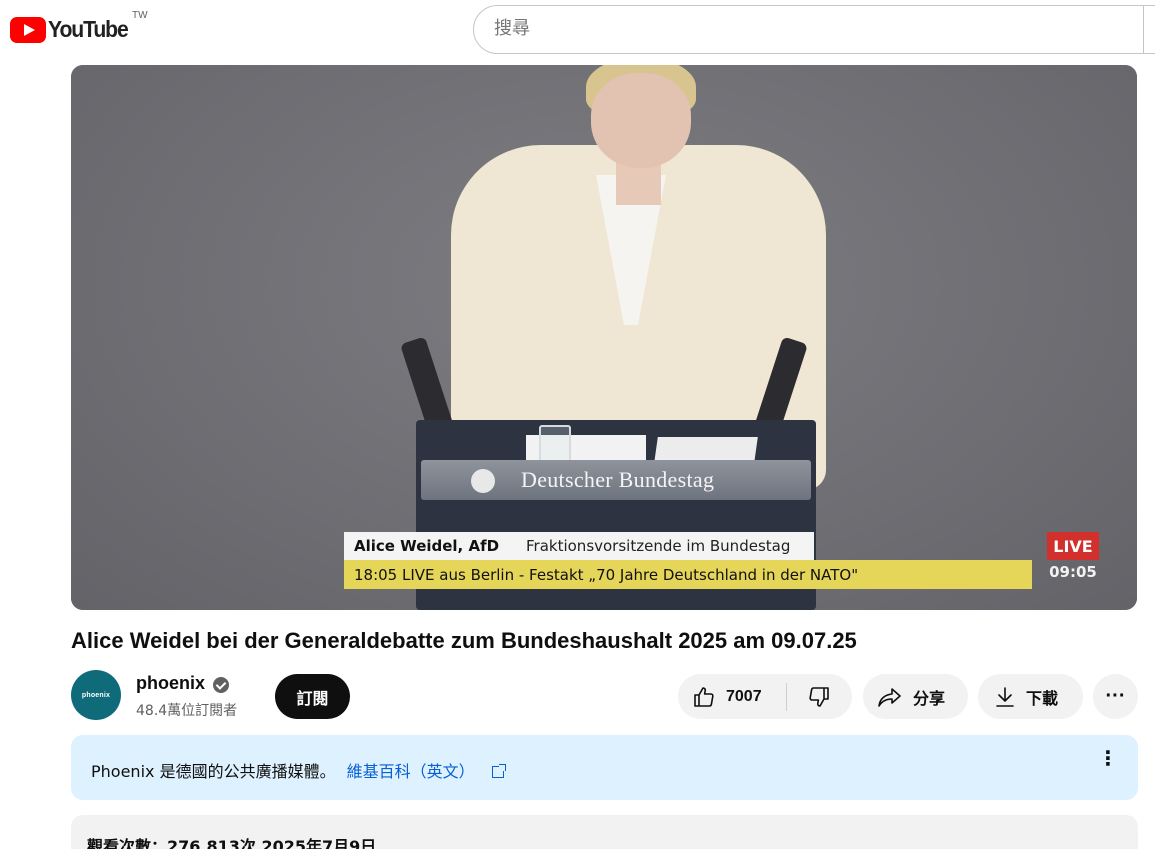 The image size is (1155, 849). Describe the element at coordinates (618, 479) in the screenshot. I see `lectern-label: Deutscher Bundestag` at that location.